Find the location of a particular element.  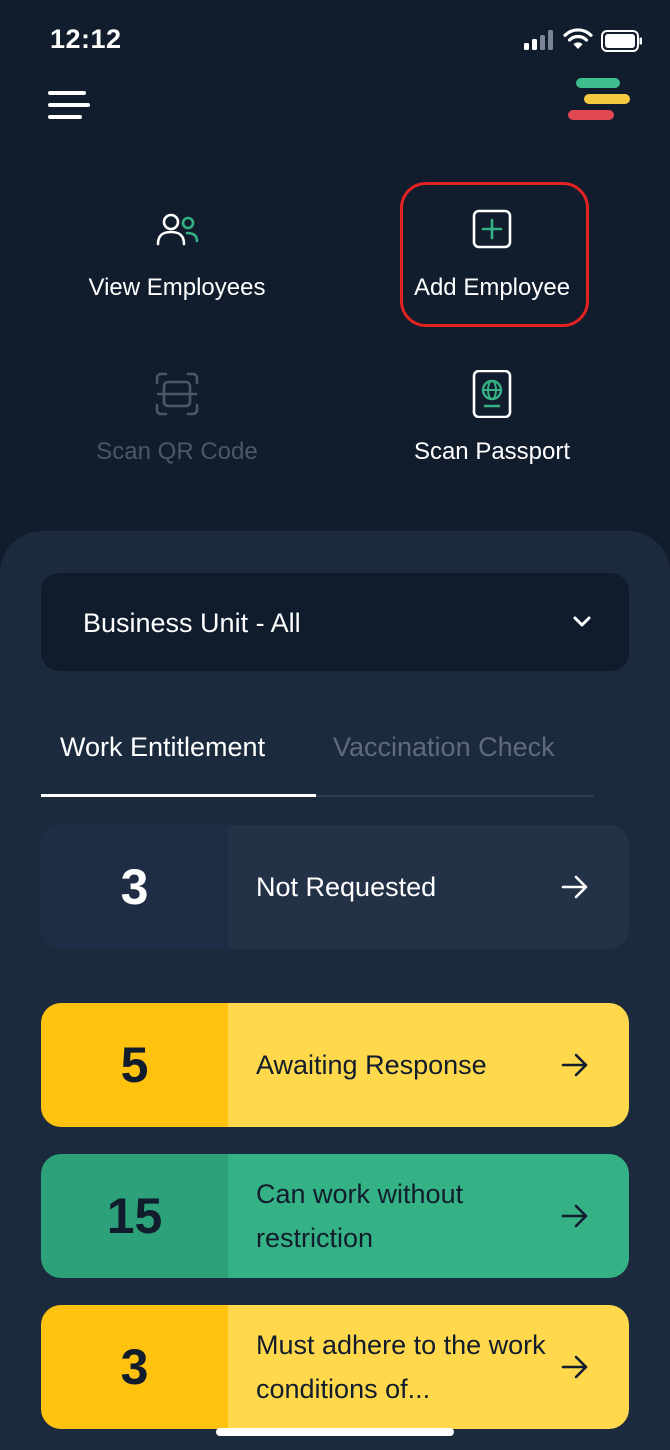

status-card-body: Not Requested is located at coordinates (428, 887).